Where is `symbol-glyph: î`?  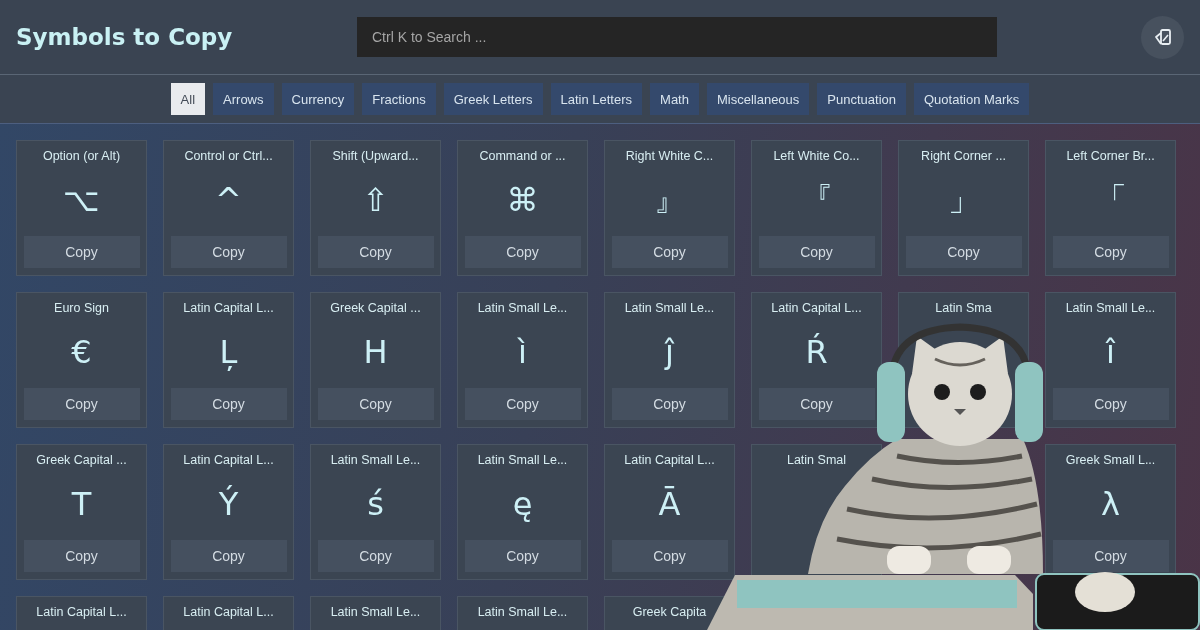
symbol-glyph: î is located at coordinates (1110, 352).